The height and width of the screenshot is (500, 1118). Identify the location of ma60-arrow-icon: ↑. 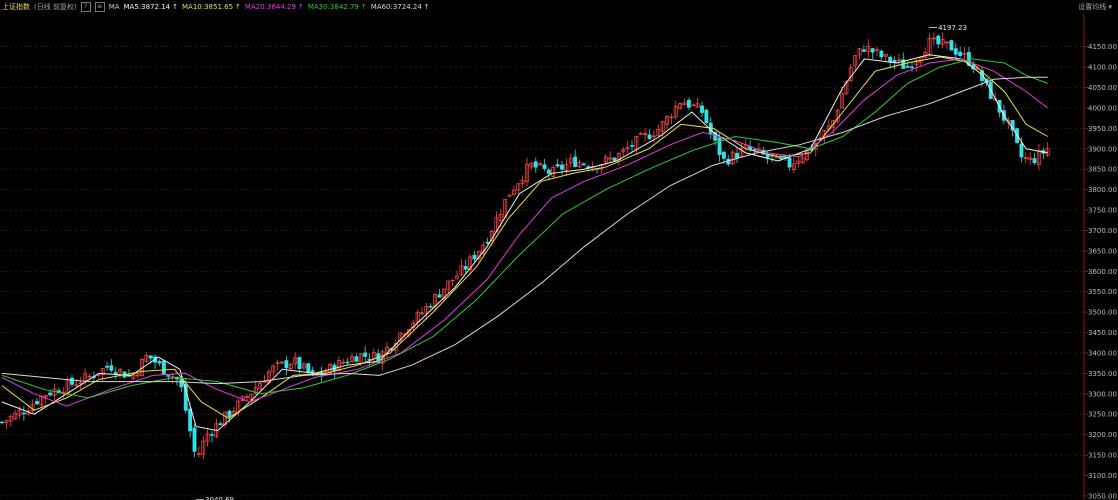
(426, 7).